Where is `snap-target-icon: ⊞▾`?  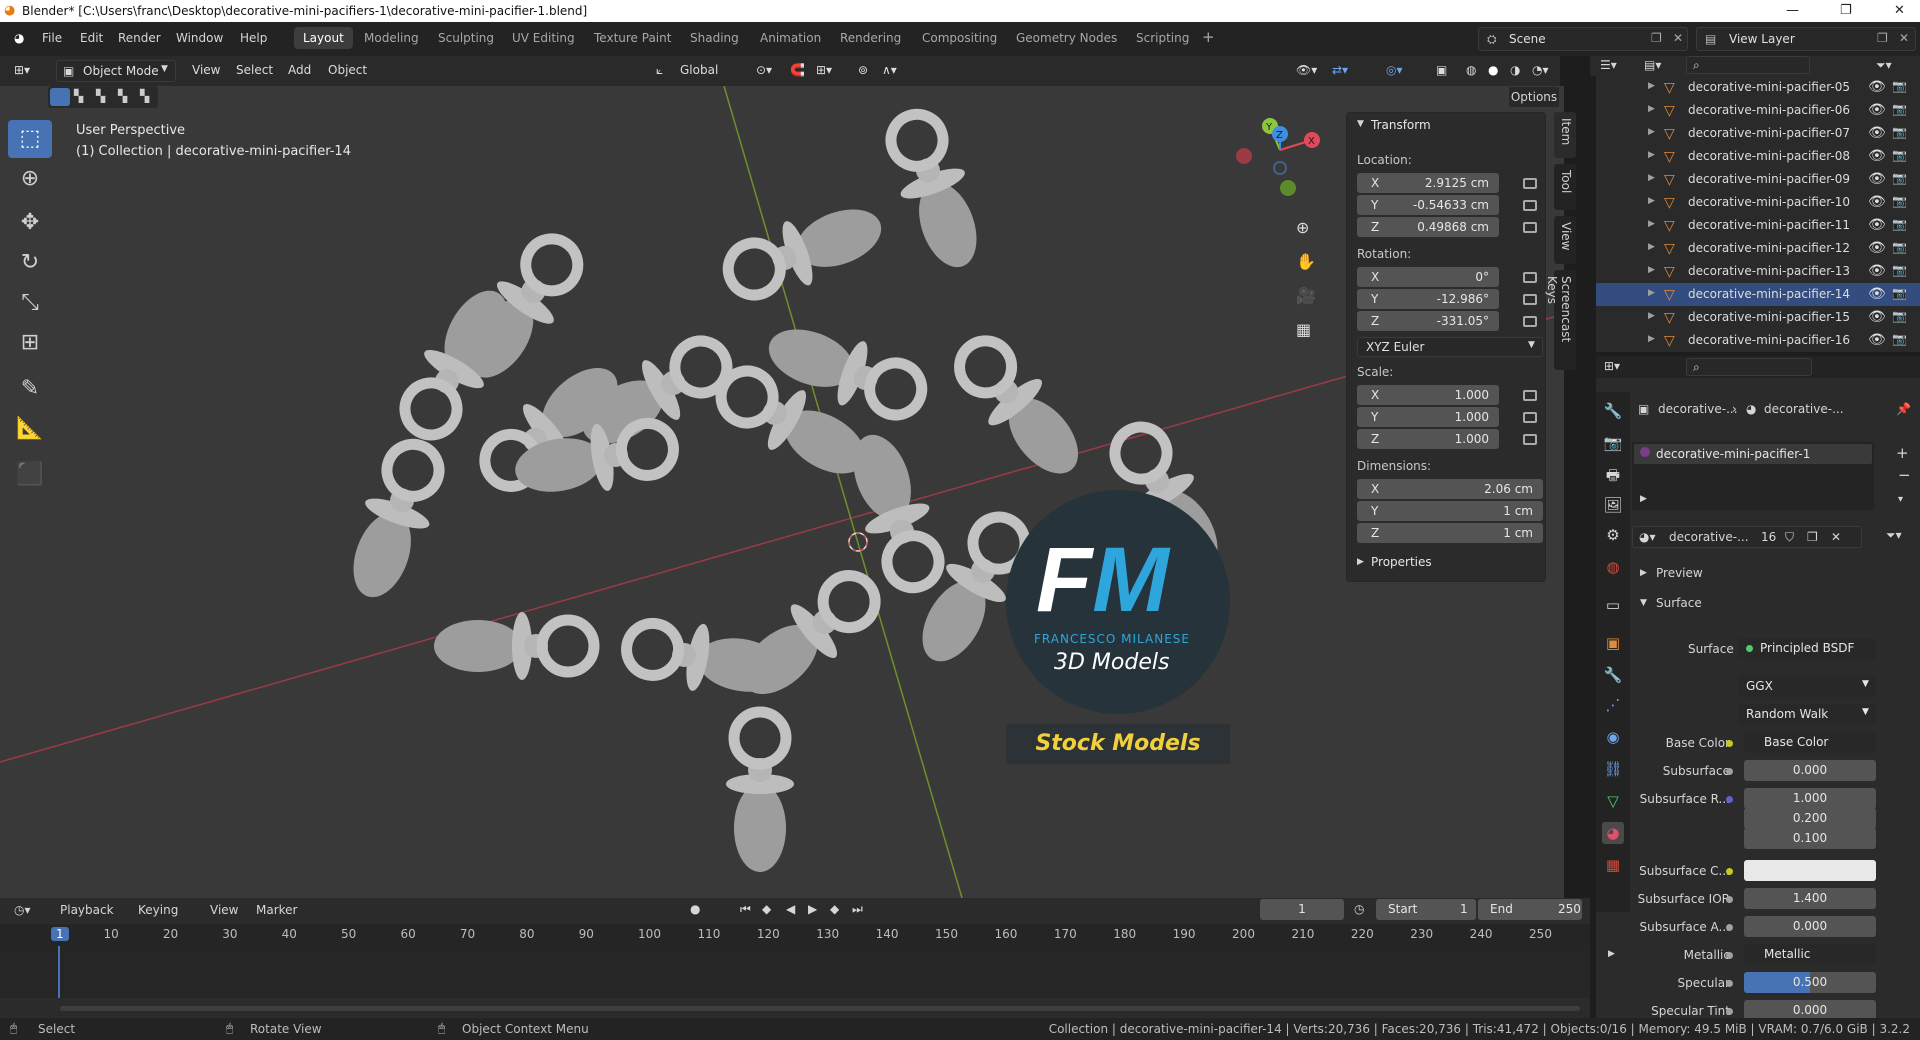
snap-target-icon: ⊞▾ is located at coordinates (824, 70).